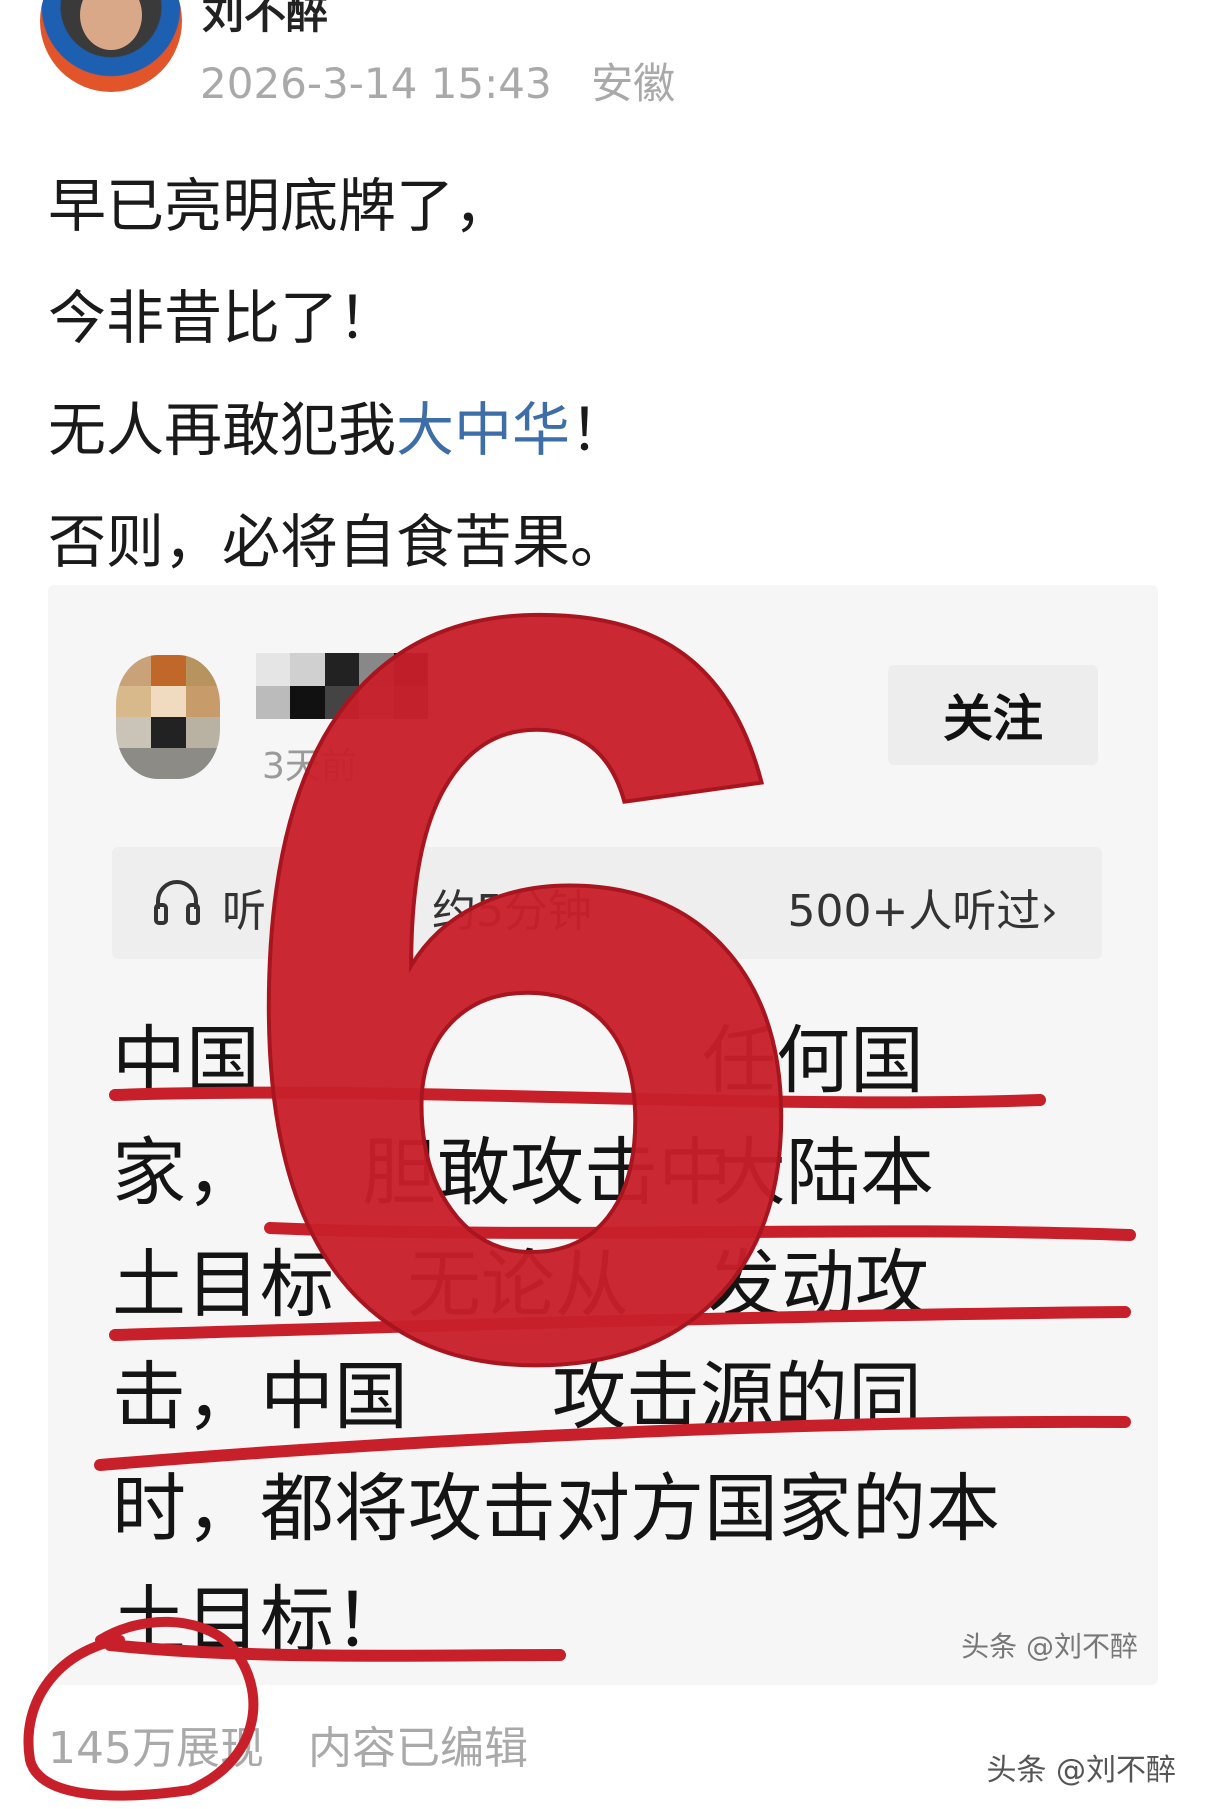 This screenshot has height=1809, width=1206. What do you see at coordinates (1049, 911) in the screenshot?
I see `chevron-right-icon: ›` at bounding box center [1049, 911].